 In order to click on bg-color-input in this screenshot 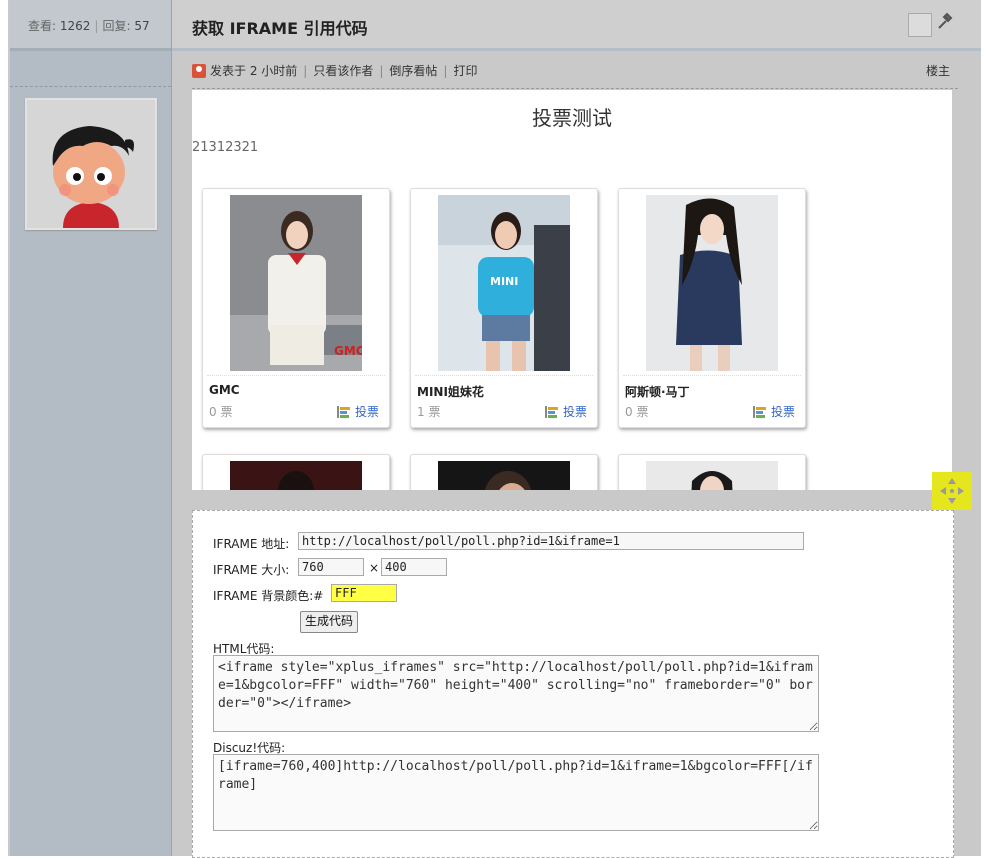, I will do `click(364, 593)`.